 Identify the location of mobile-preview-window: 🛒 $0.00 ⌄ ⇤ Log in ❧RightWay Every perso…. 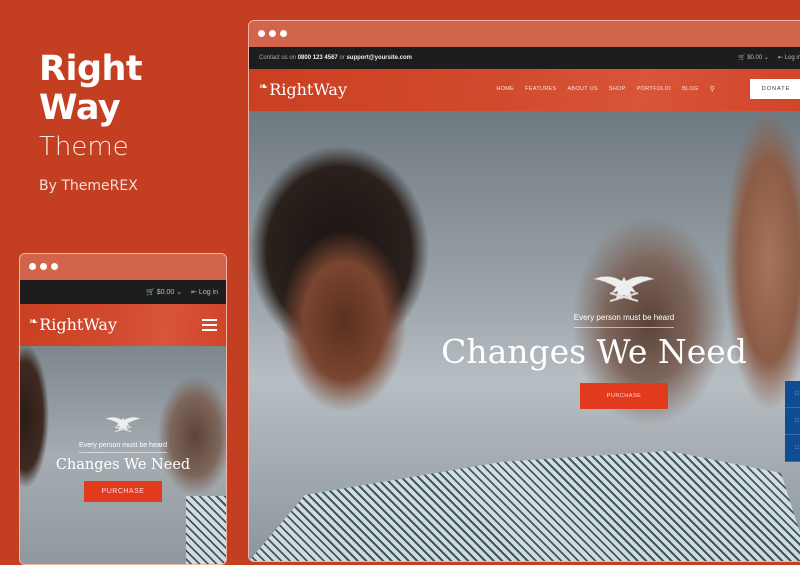
(123, 409).